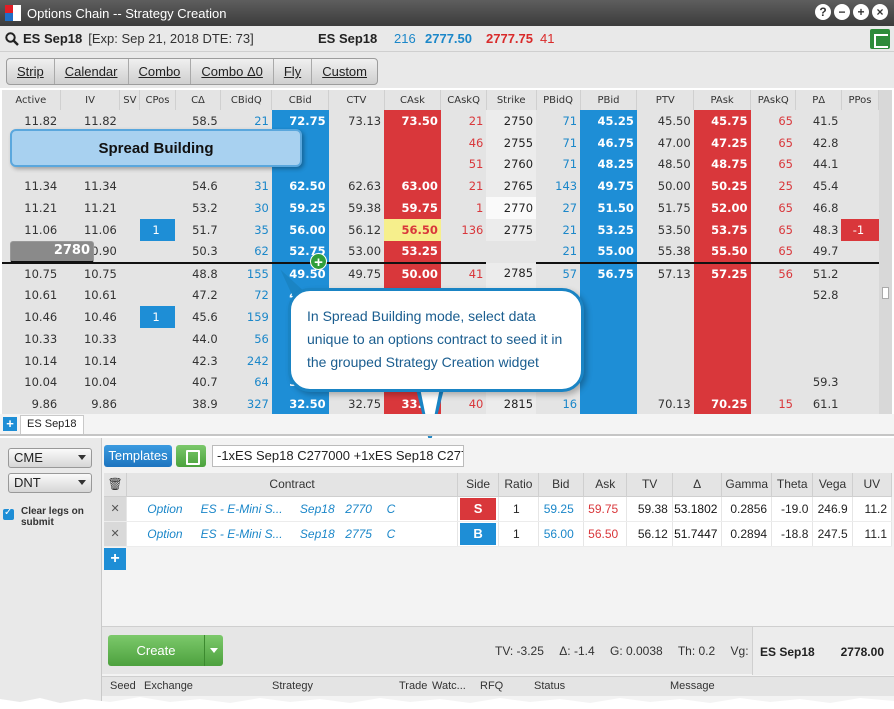 The width and height of the screenshot is (894, 709). I want to click on cell-ptv: 50.00, so click(665, 186).